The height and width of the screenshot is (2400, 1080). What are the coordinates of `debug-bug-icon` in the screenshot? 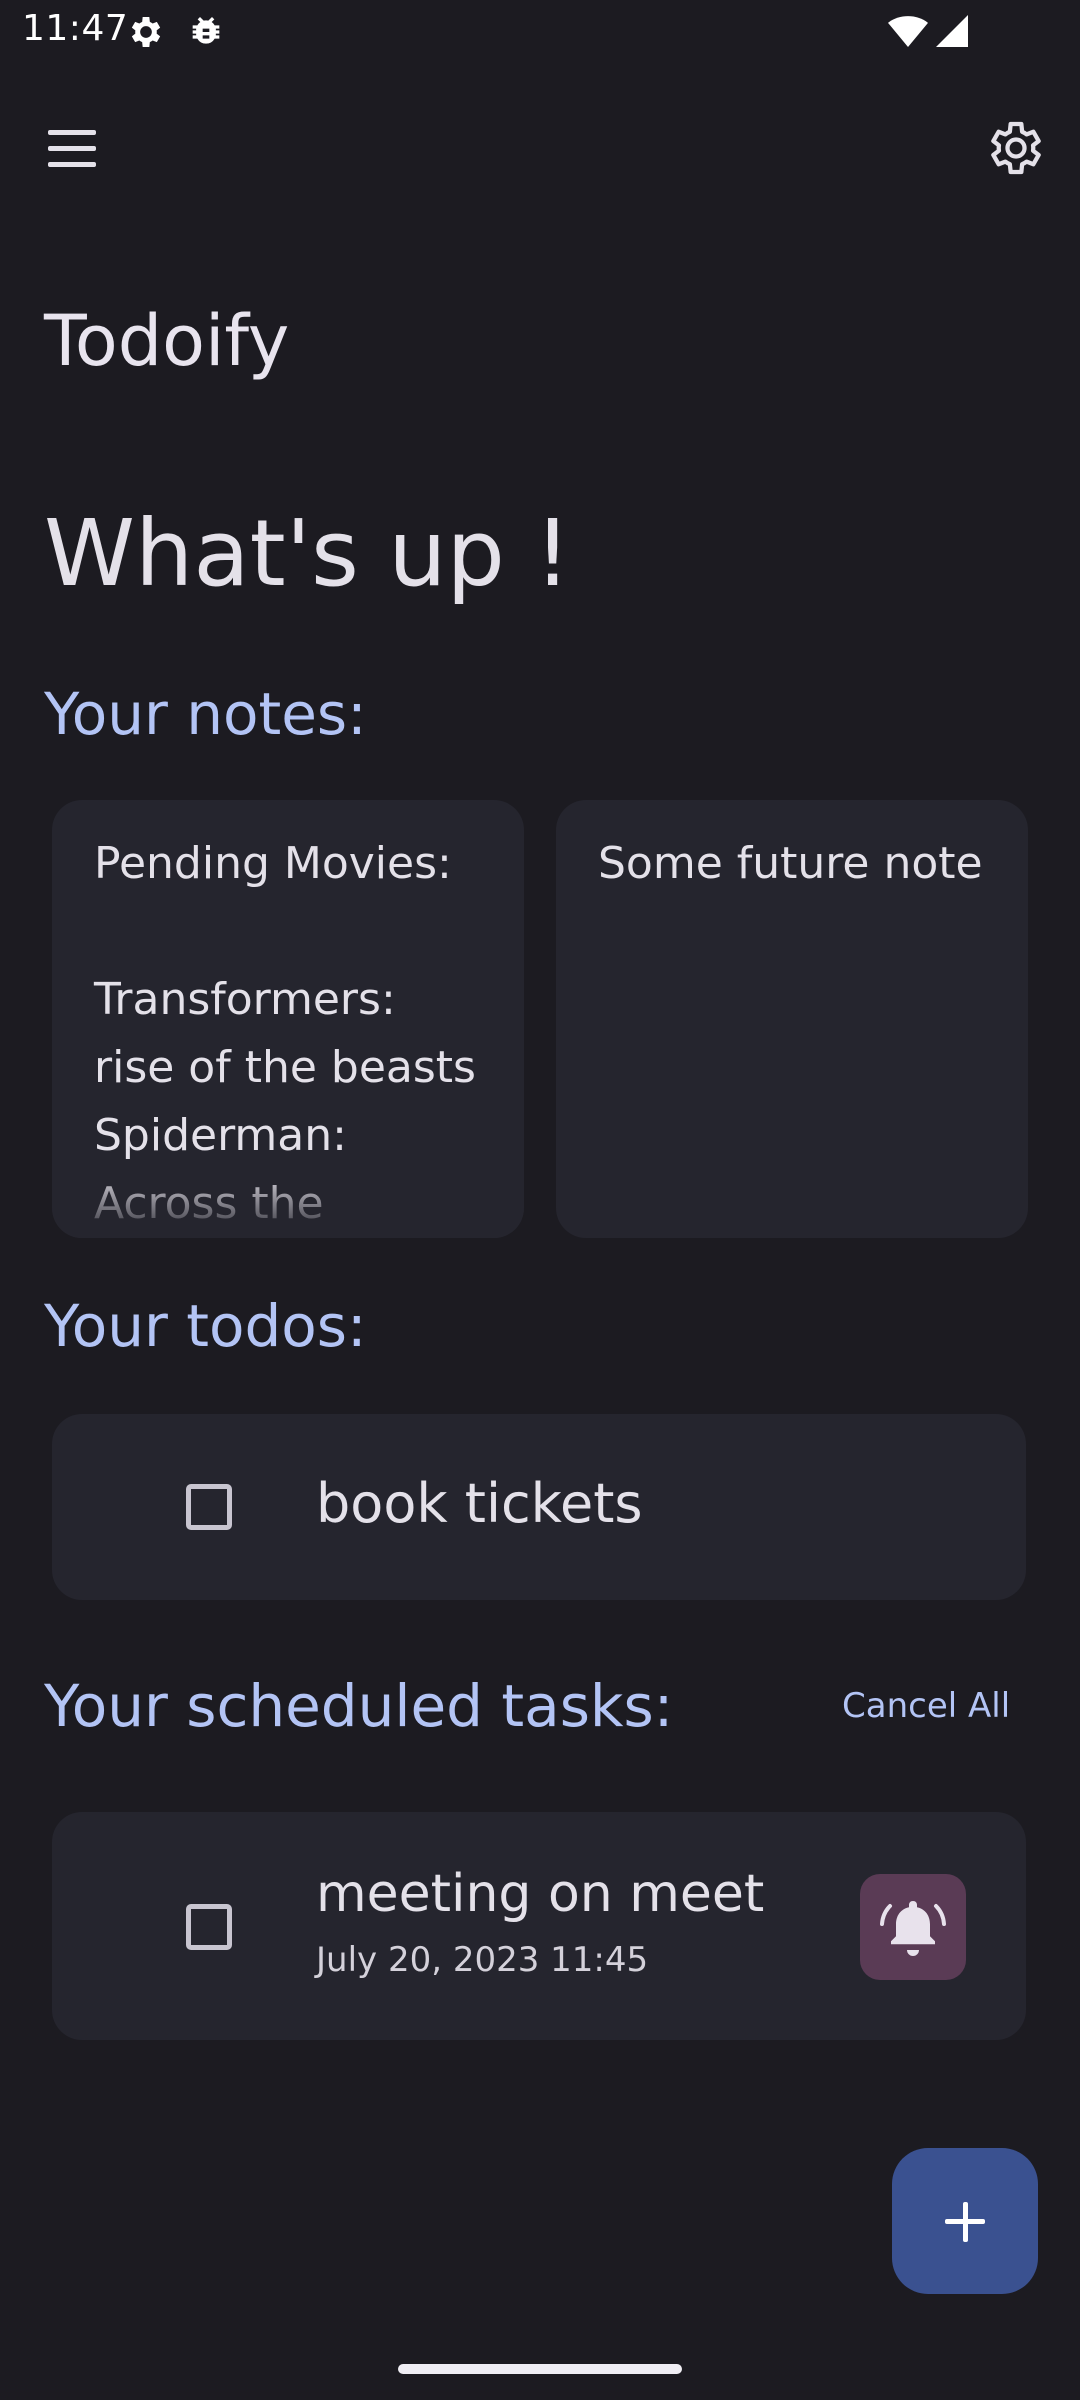 It's located at (206, 30).